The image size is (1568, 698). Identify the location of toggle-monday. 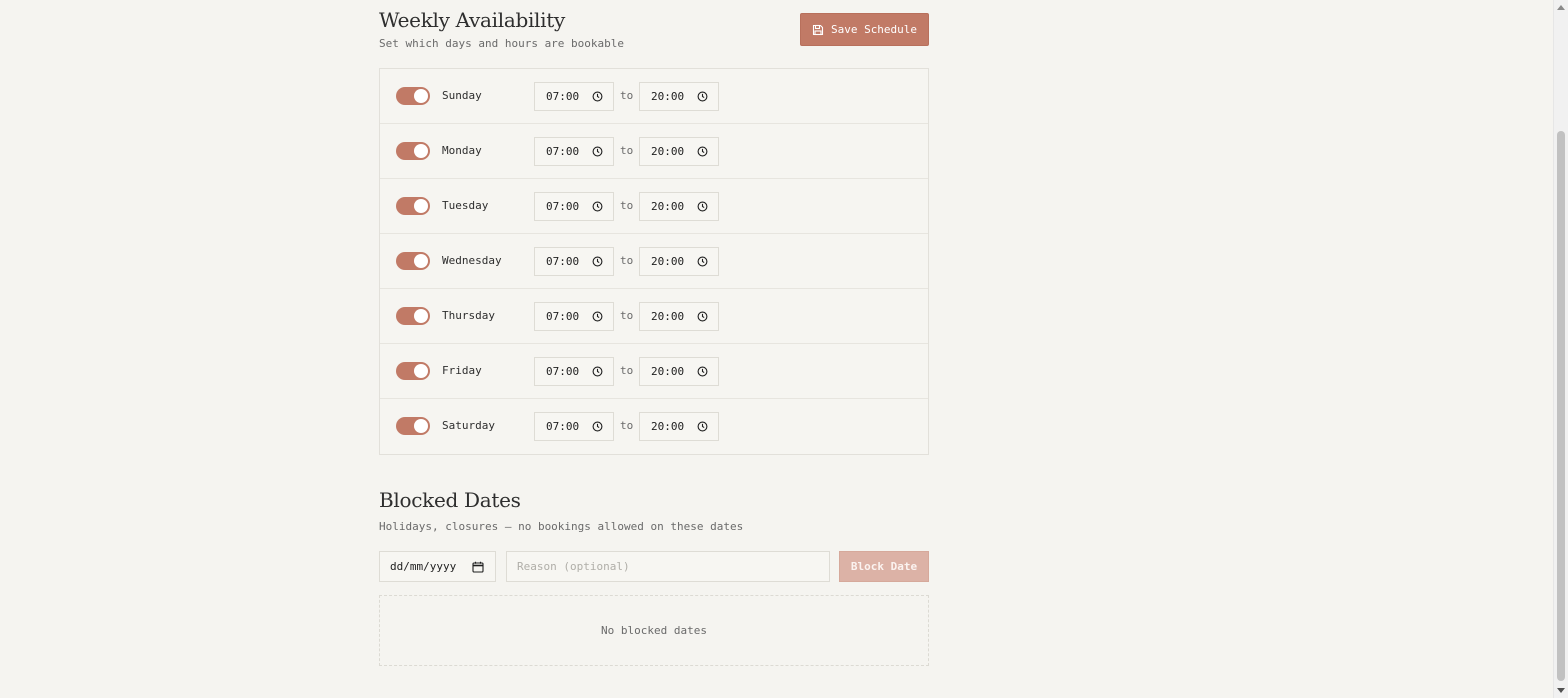
(413, 151).